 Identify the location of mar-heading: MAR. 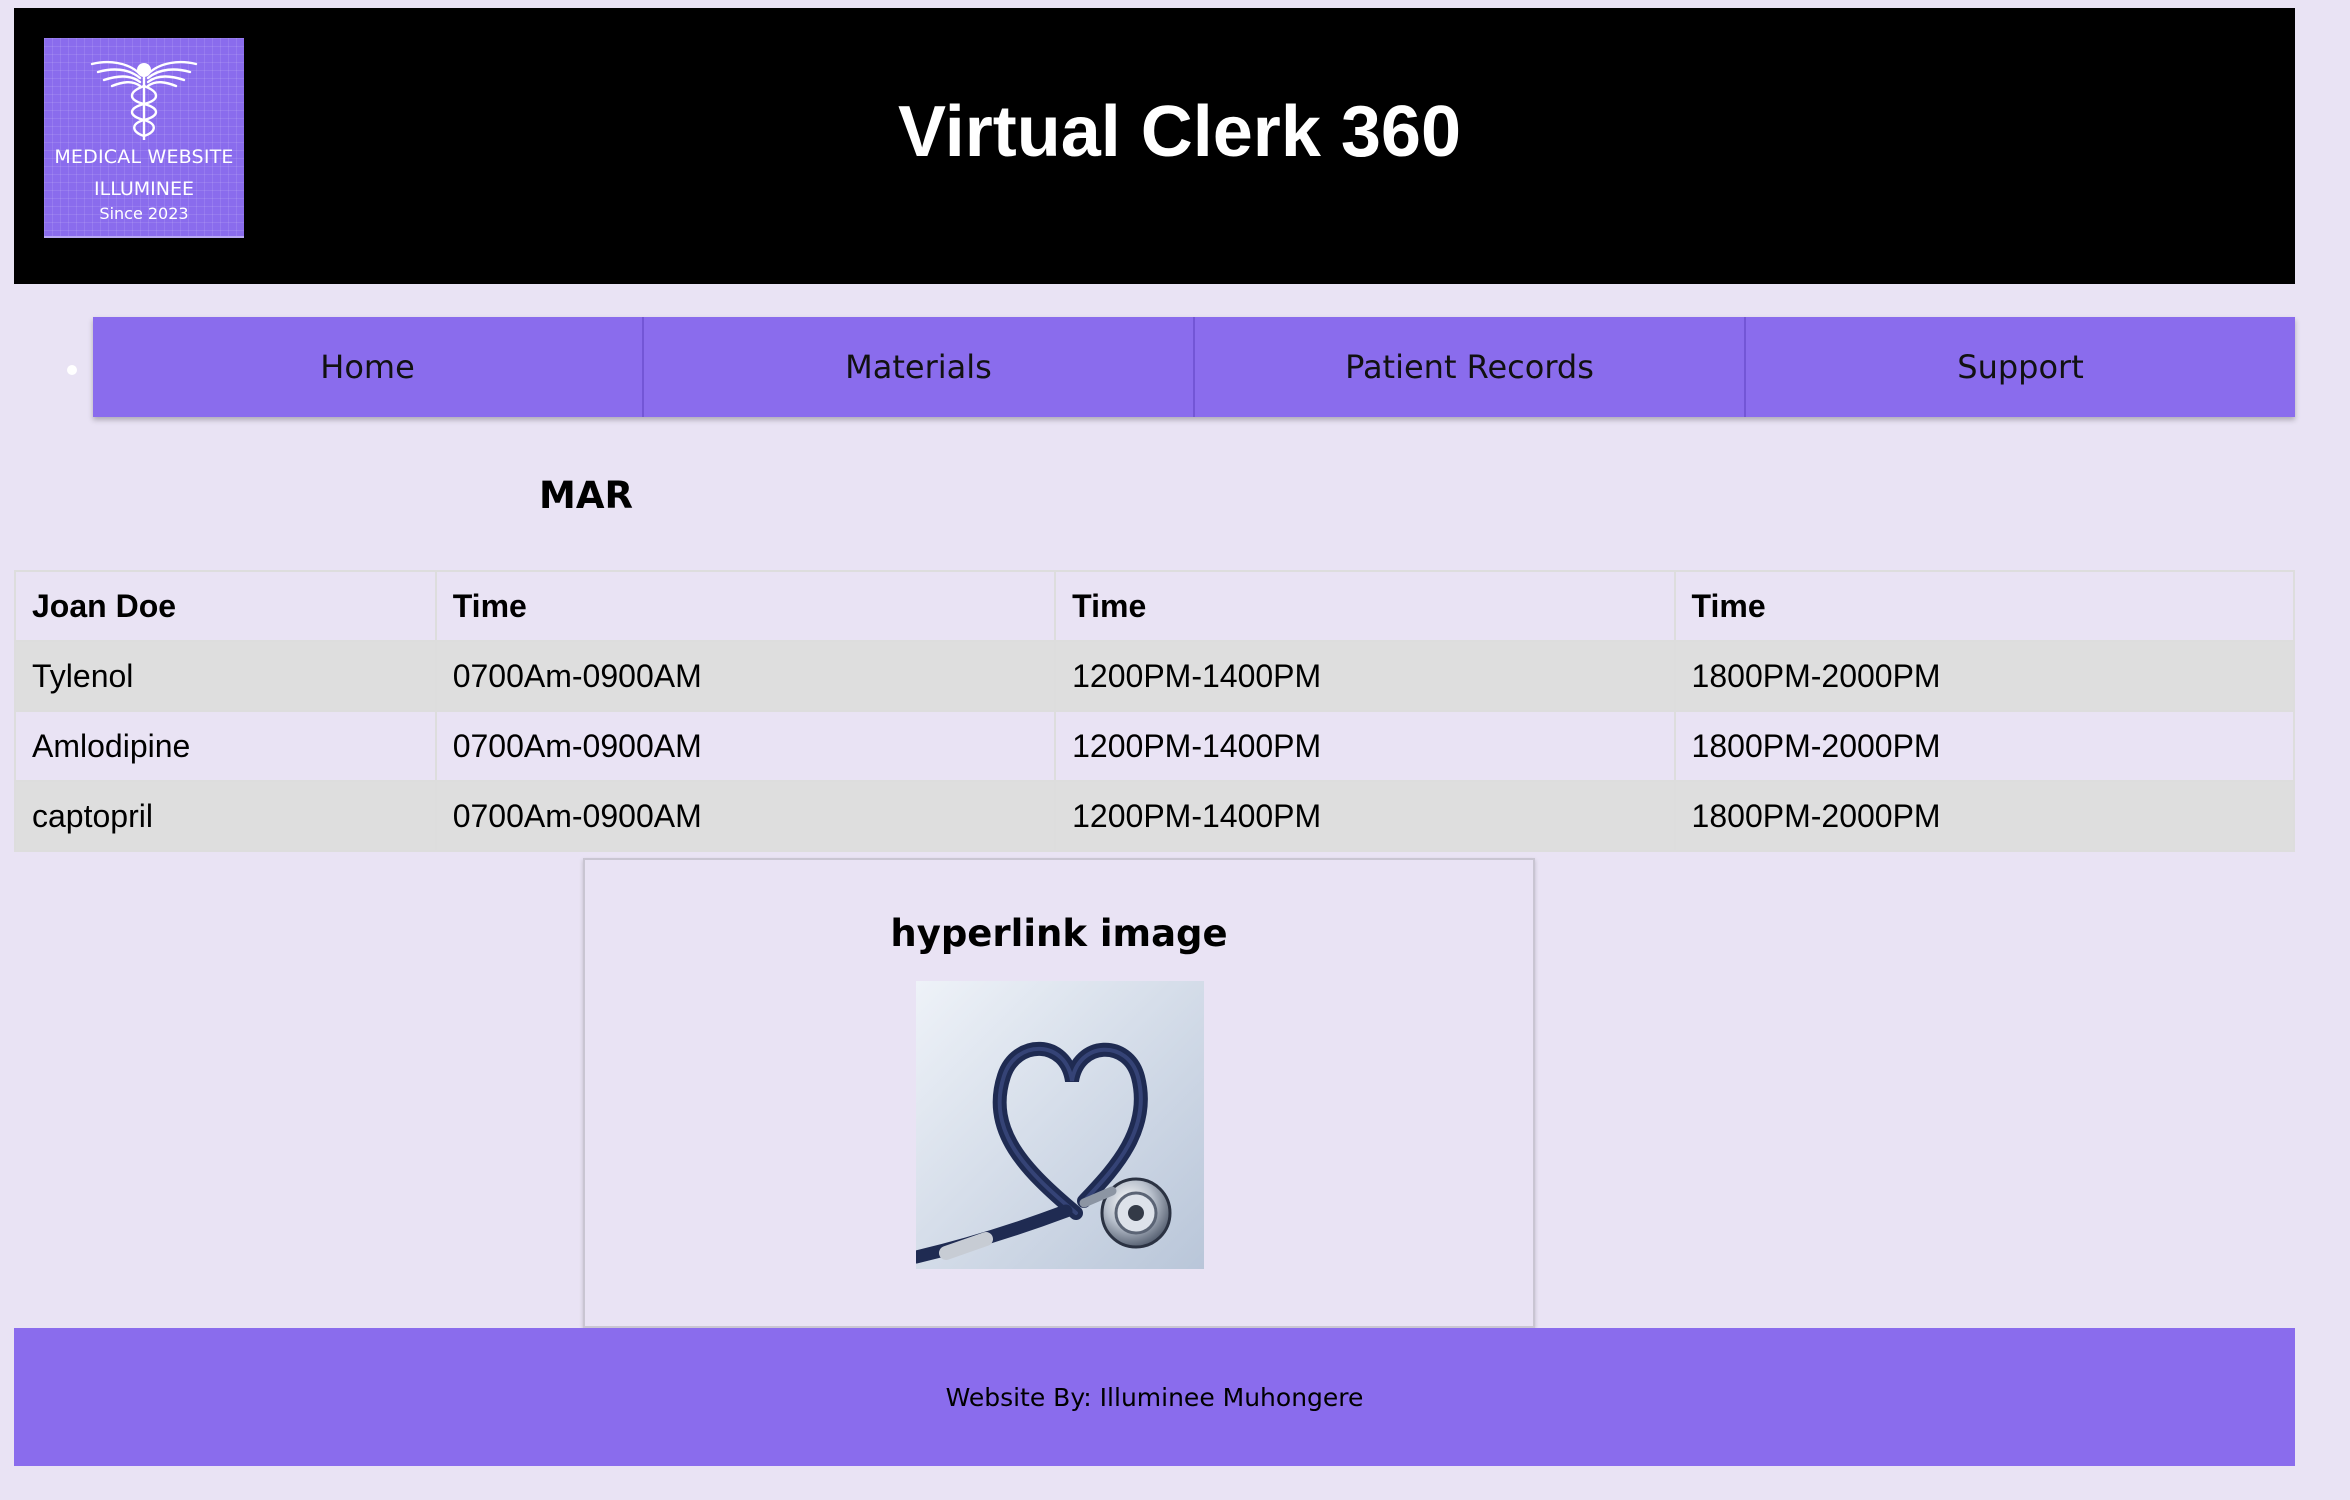
(586, 495).